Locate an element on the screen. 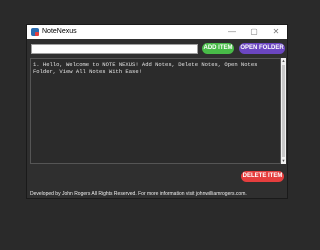 The width and height of the screenshot is (320, 250). title-bar: NoteNexus — ▢ ✕ is located at coordinates (157, 32).